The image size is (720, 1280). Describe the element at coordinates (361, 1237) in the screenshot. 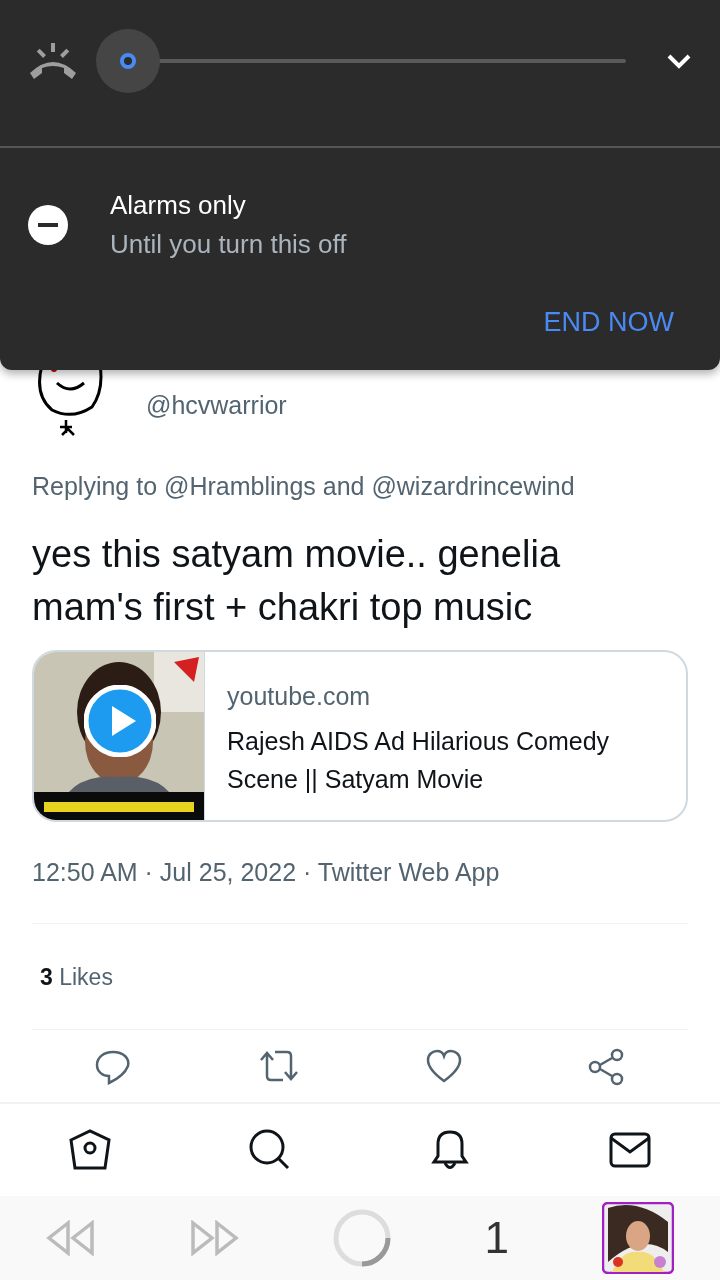

I see `loading-spinner-icon` at that location.